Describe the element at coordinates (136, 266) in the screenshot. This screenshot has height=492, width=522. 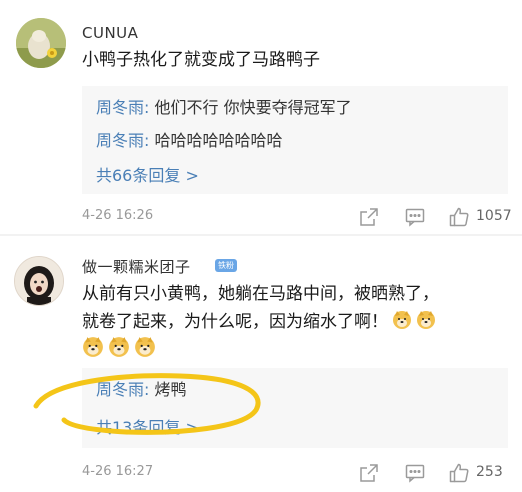
I see `username: 做一颗糯米团子` at that location.